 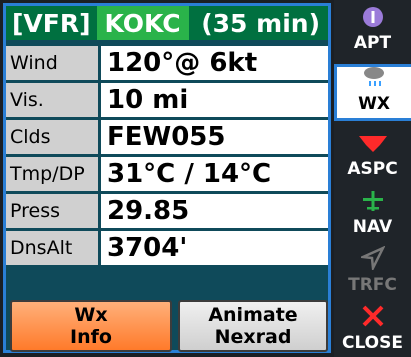 I want to click on tab-apt: APT, so click(x=372, y=28).